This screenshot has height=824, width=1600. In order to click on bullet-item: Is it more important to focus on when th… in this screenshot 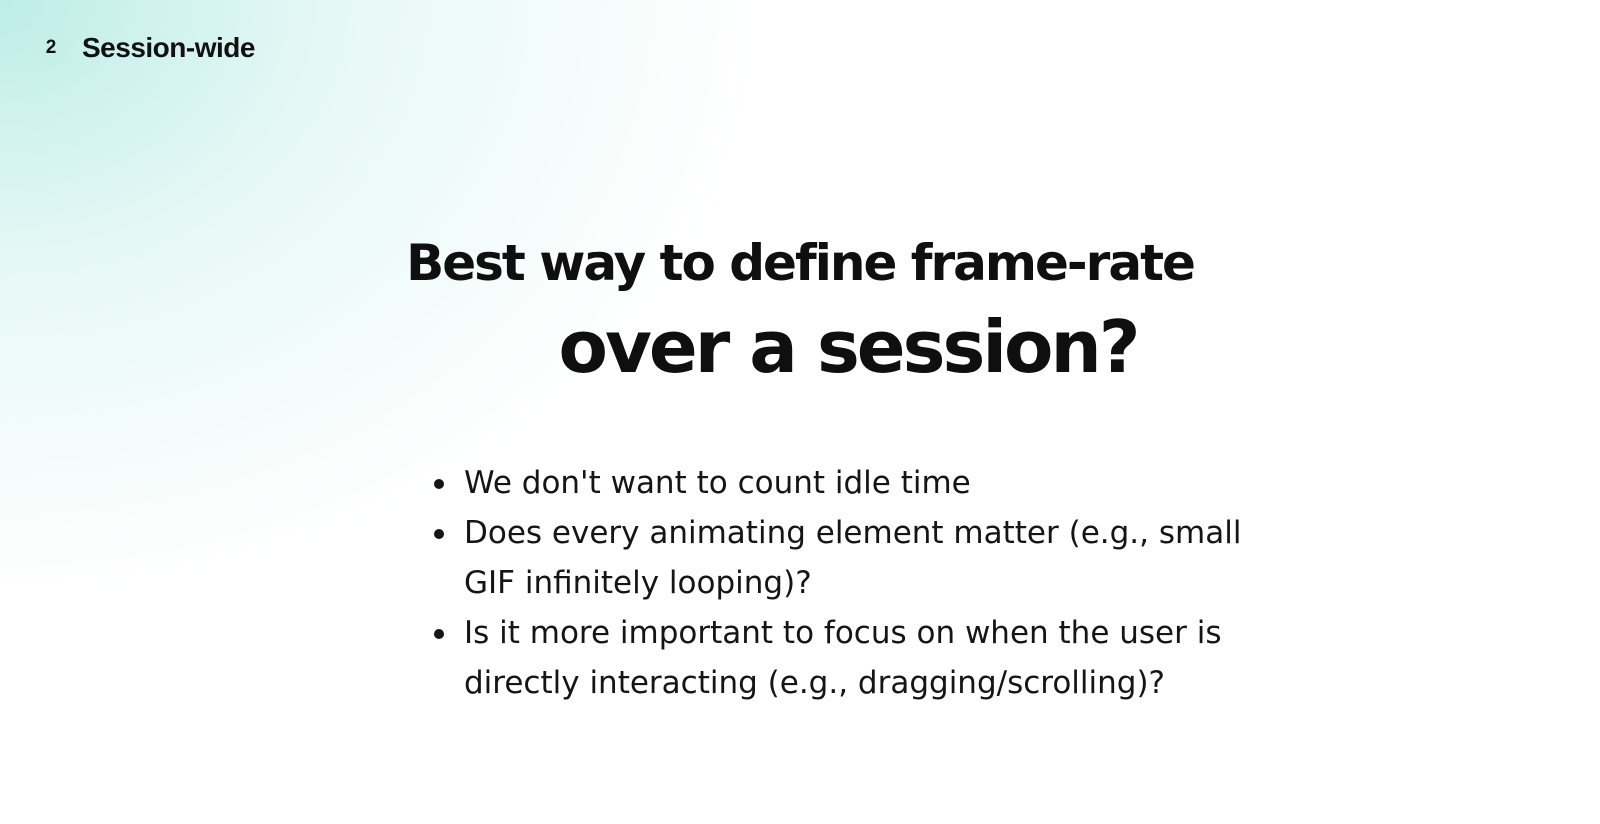, I will do `click(864, 658)`.